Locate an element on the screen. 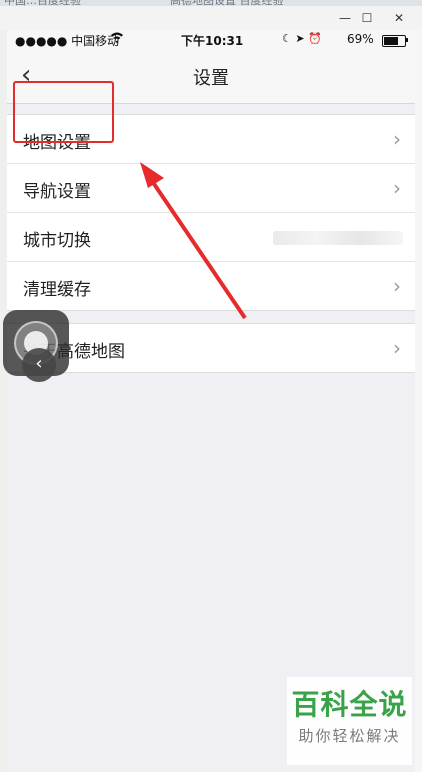 This screenshot has height=772, width=422. floating-back-icon: ‹ is located at coordinates (39, 365).